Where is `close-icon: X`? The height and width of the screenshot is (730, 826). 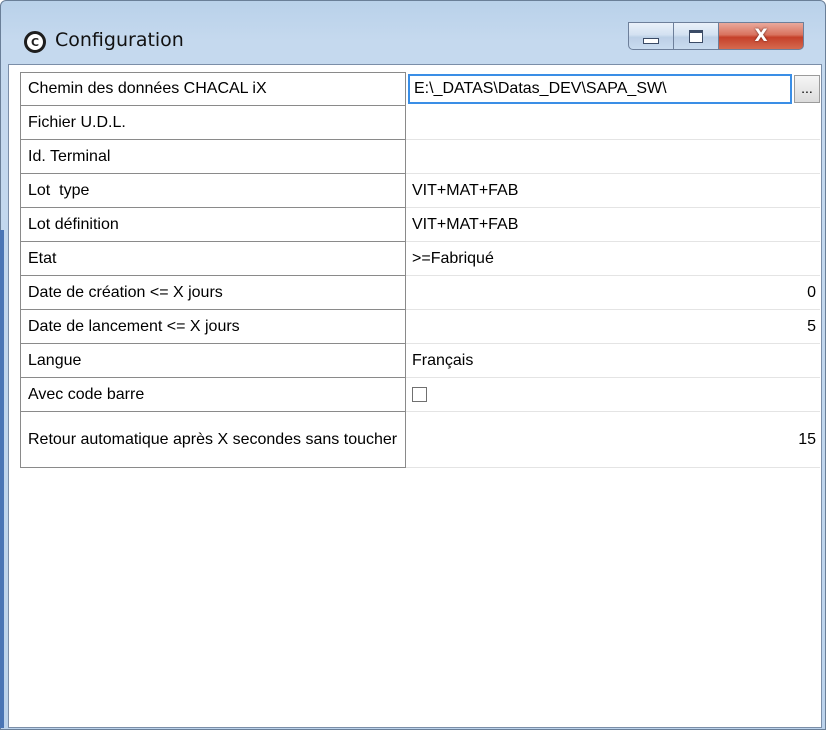 close-icon: X is located at coordinates (761, 36).